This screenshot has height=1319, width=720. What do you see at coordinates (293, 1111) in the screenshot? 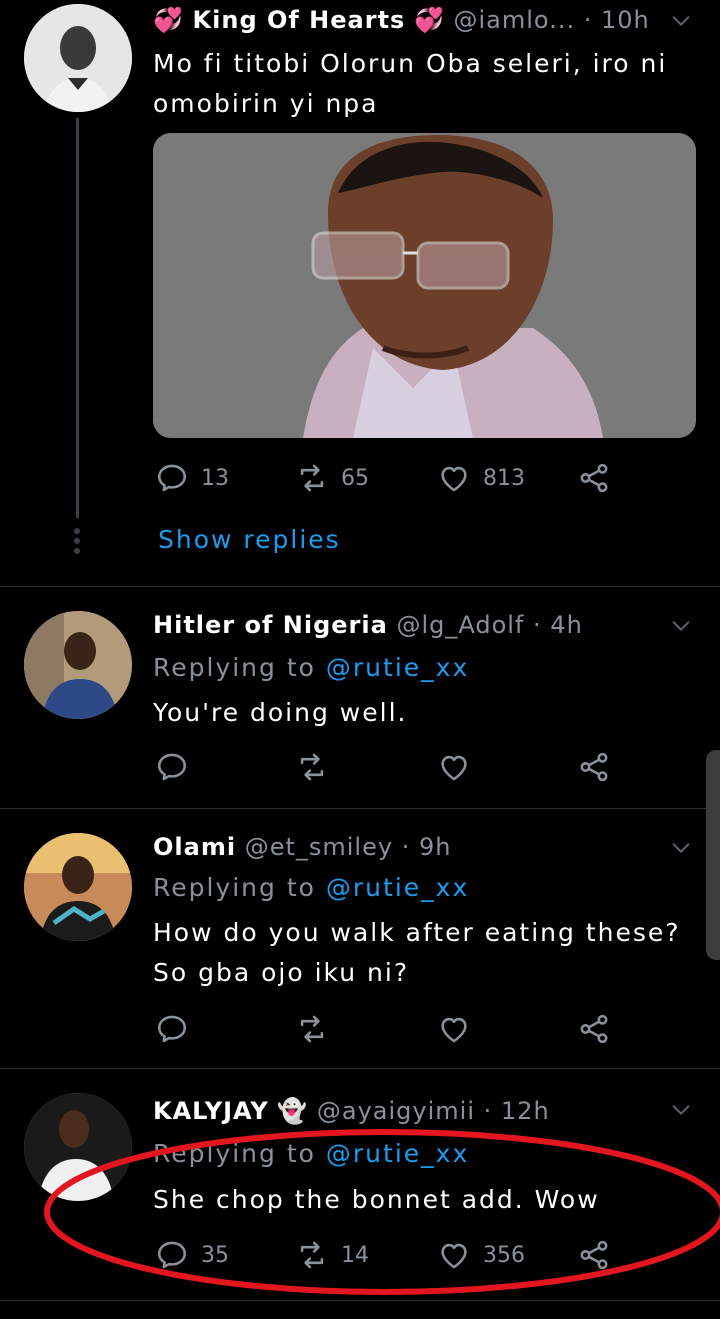
I see `emoji-ghost: 👻` at bounding box center [293, 1111].